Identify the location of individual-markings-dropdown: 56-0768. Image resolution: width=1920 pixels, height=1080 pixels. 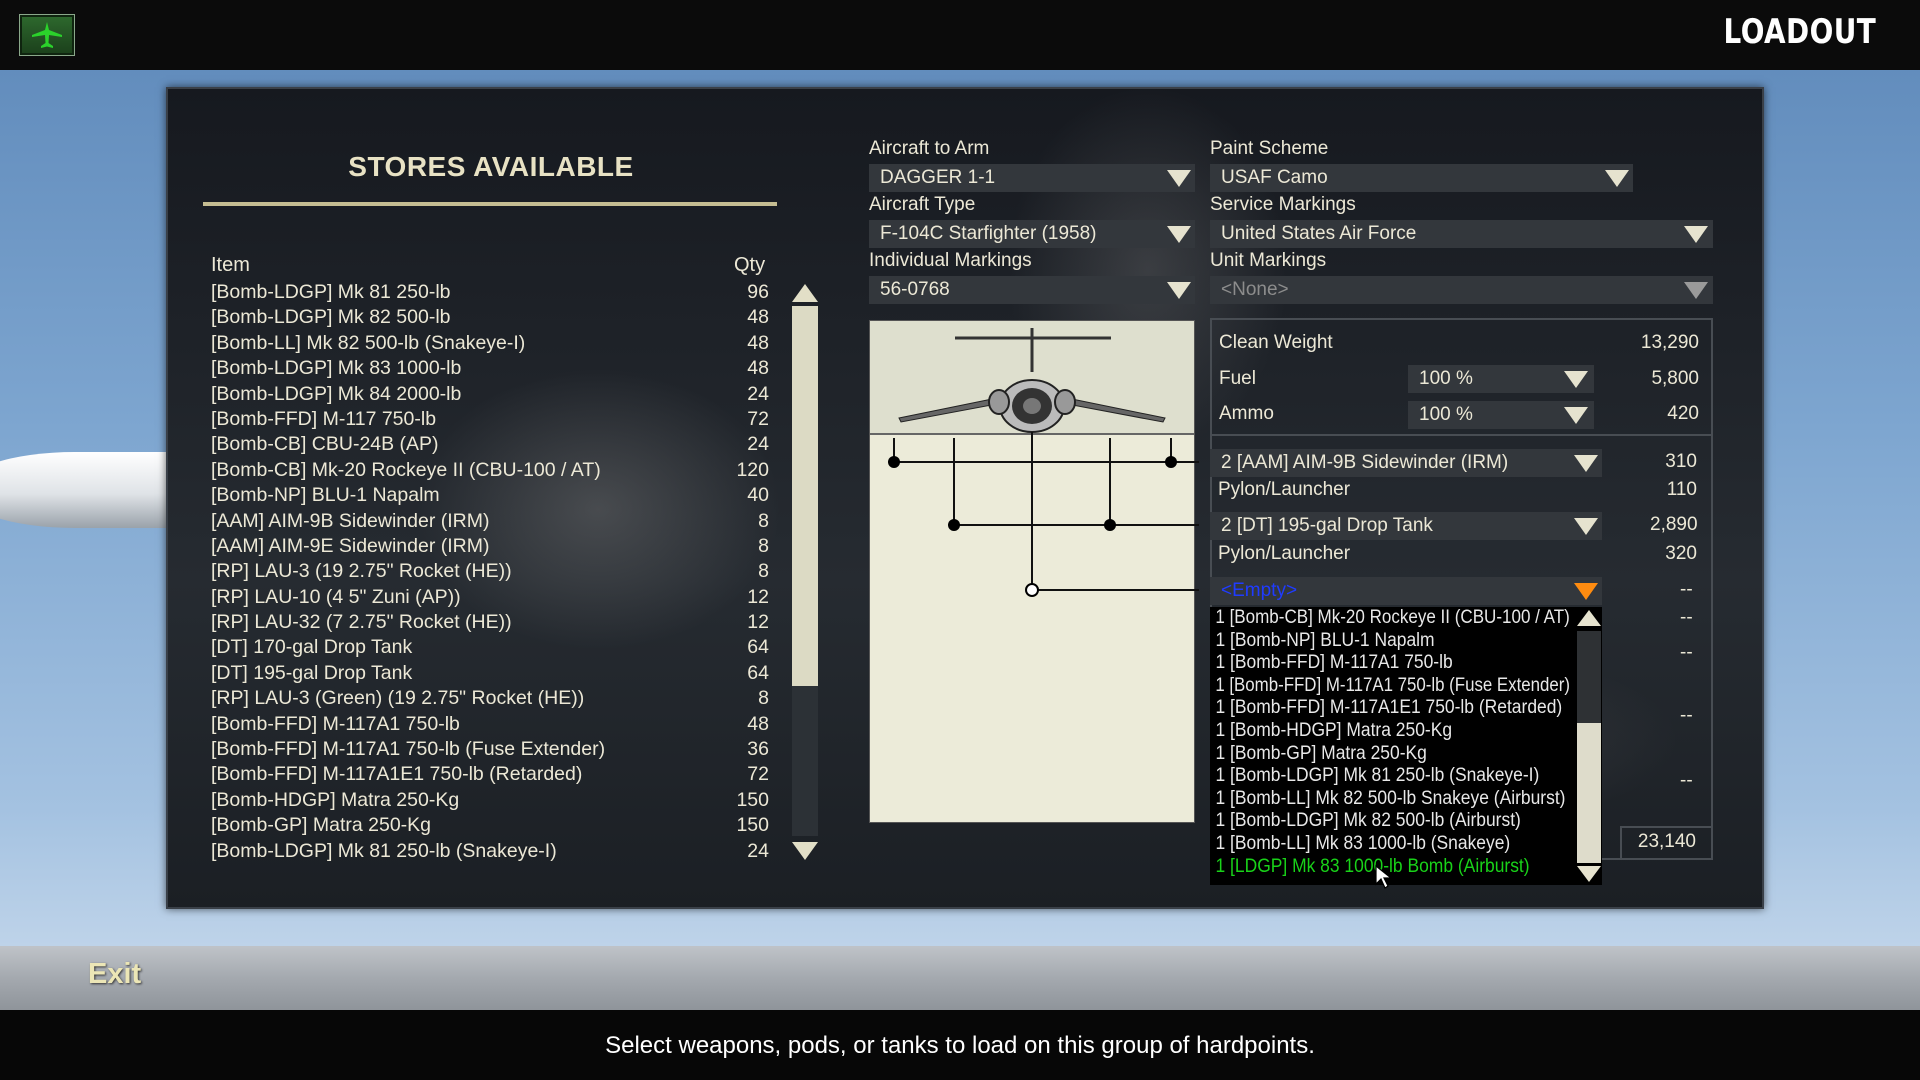
(1032, 290).